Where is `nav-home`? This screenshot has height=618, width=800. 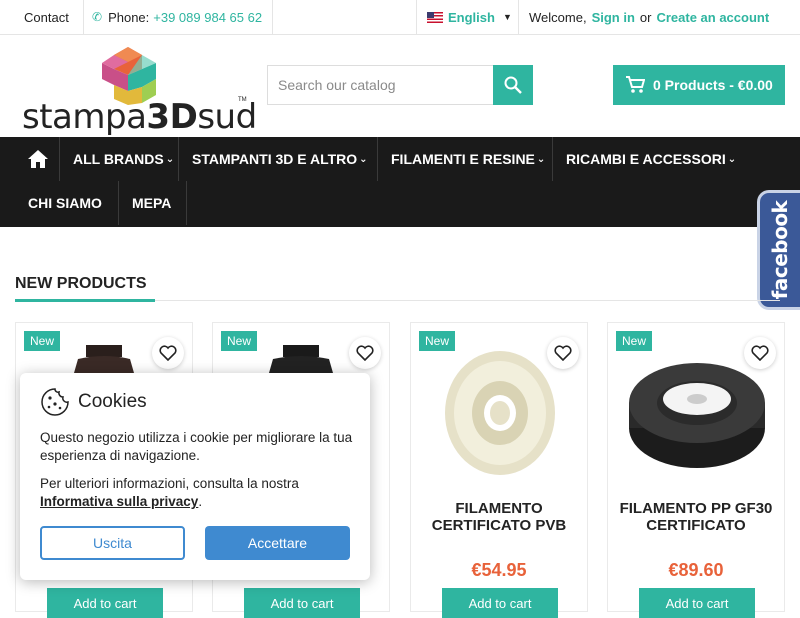
nav-home is located at coordinates (37, 159).